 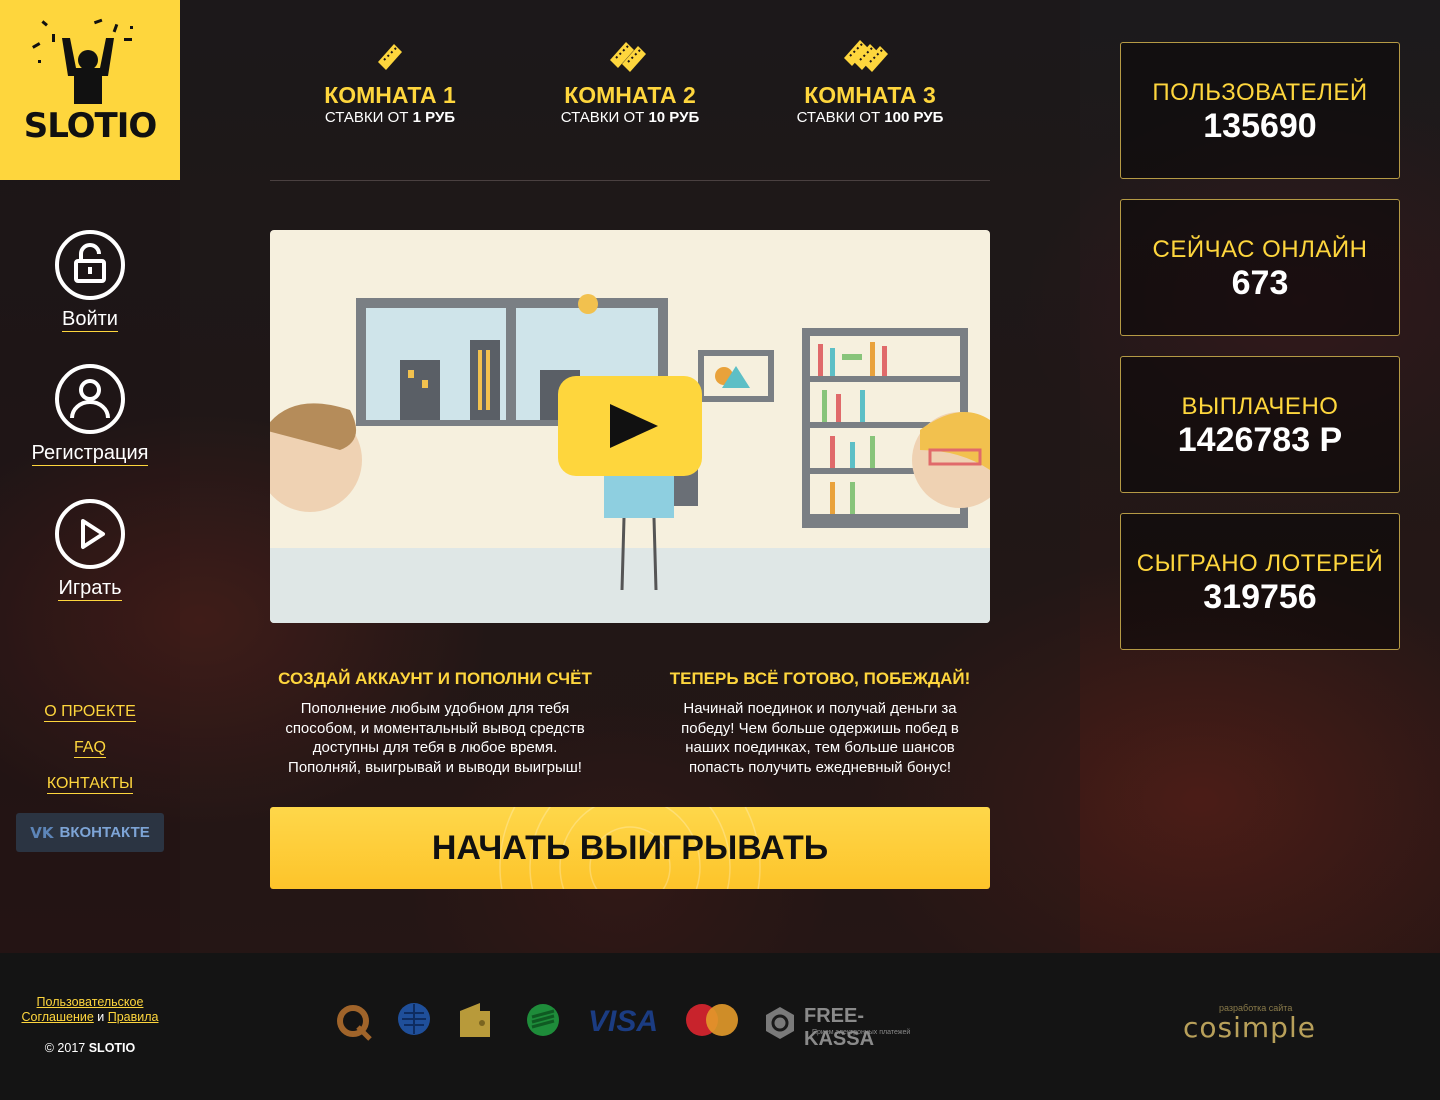 I want to click on register-link: Регистрация, so click(x=90, y=415).